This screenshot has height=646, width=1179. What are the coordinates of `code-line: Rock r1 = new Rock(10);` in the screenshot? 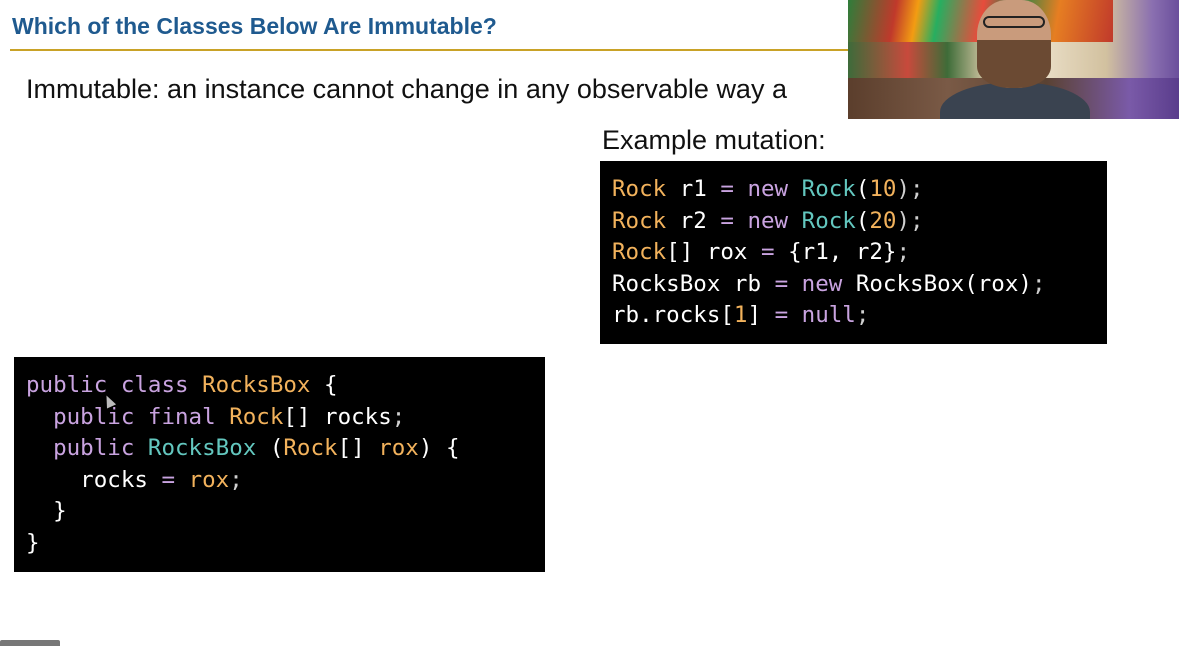 It's located at (859, 190).